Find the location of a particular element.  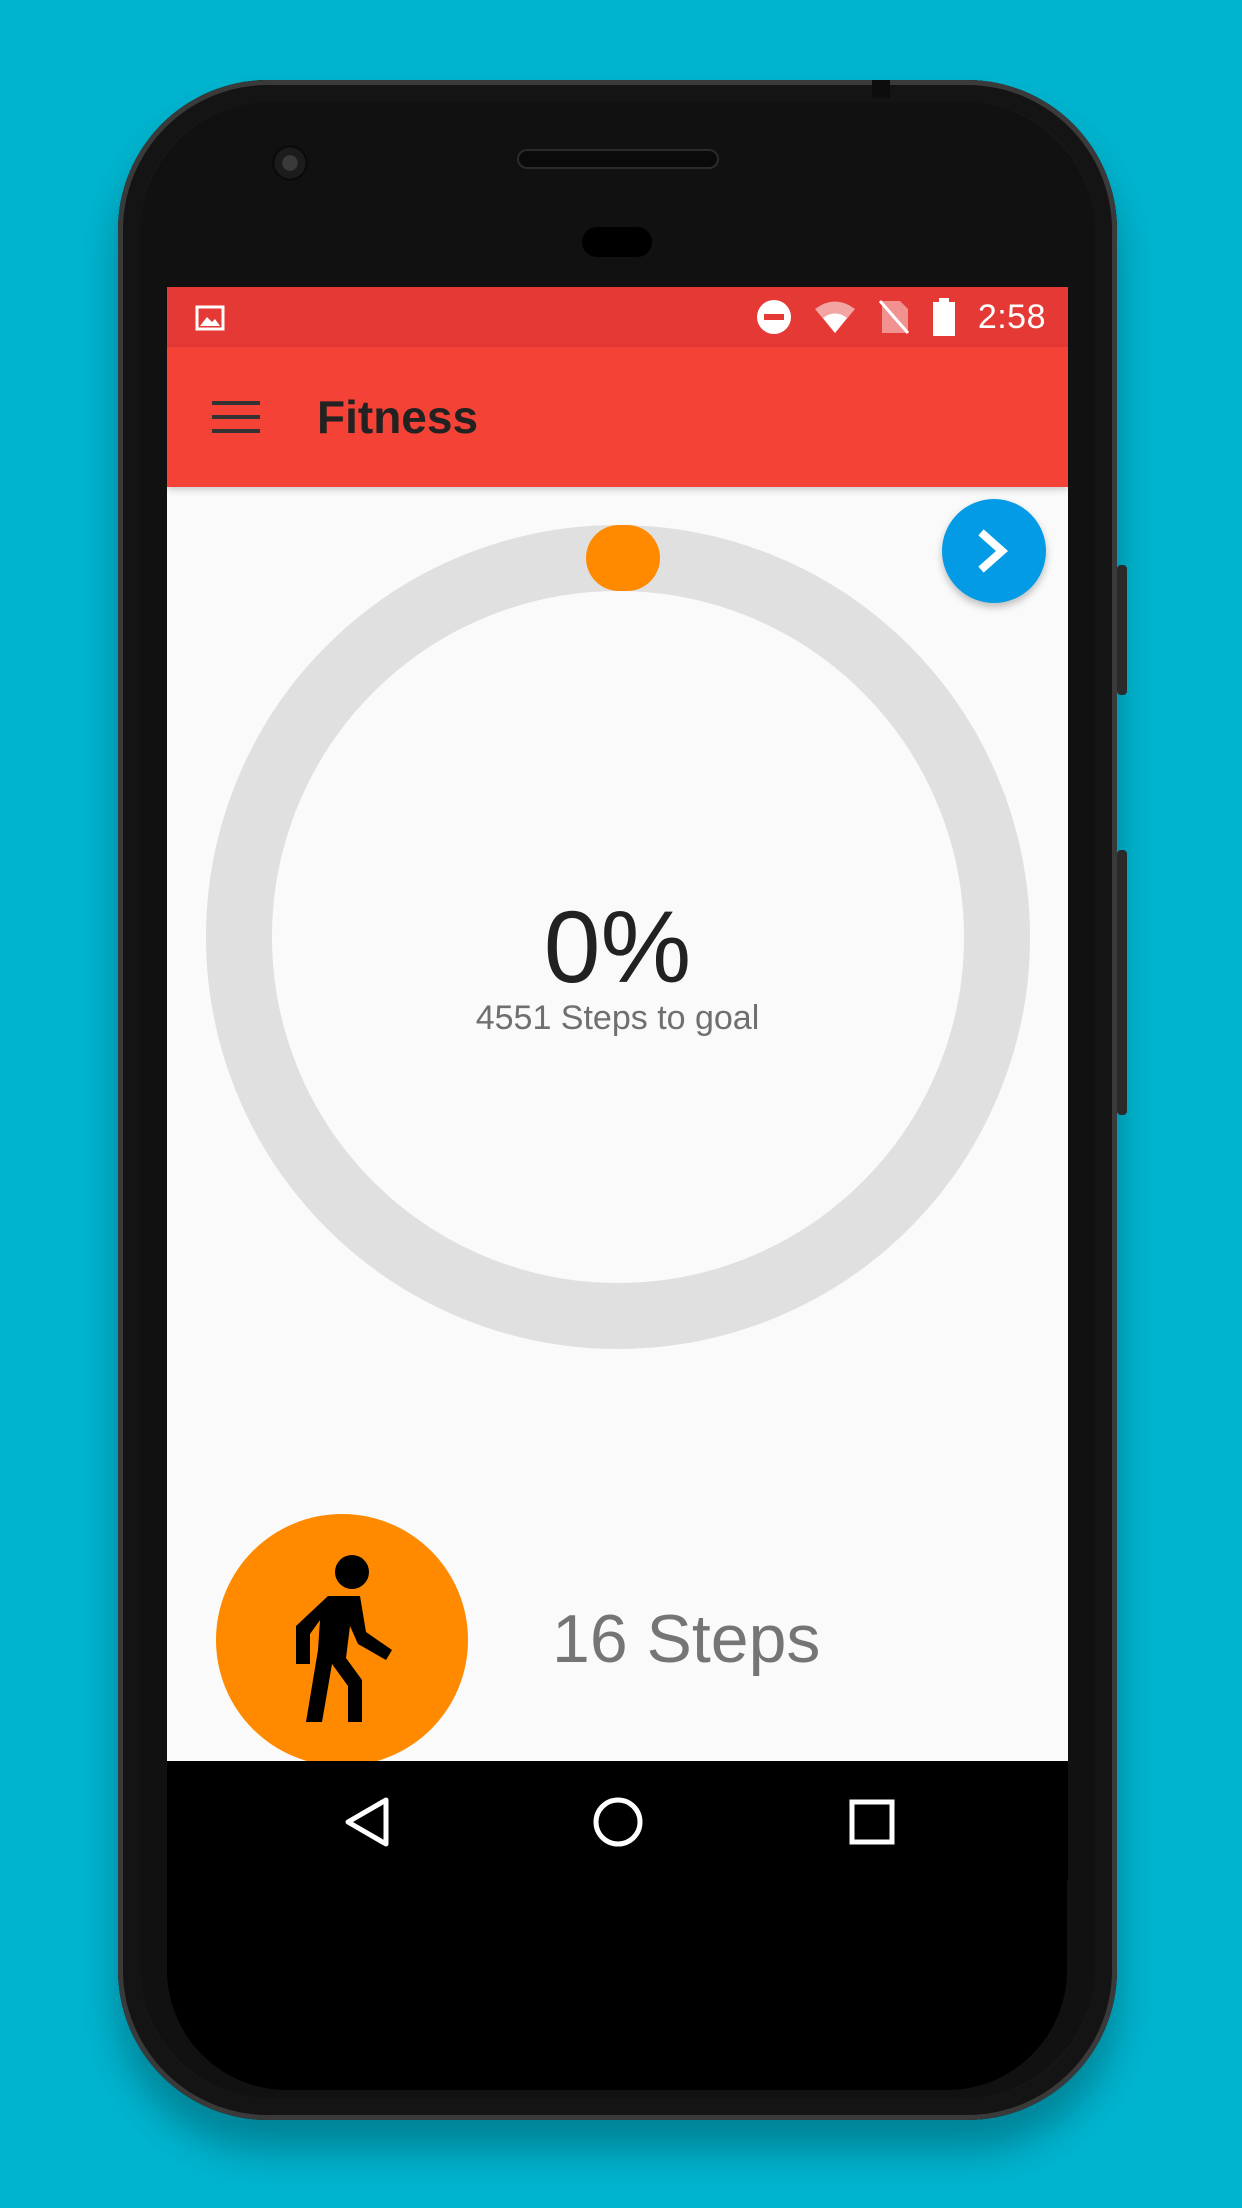

home-icon is located at coordinates (618, 1822).